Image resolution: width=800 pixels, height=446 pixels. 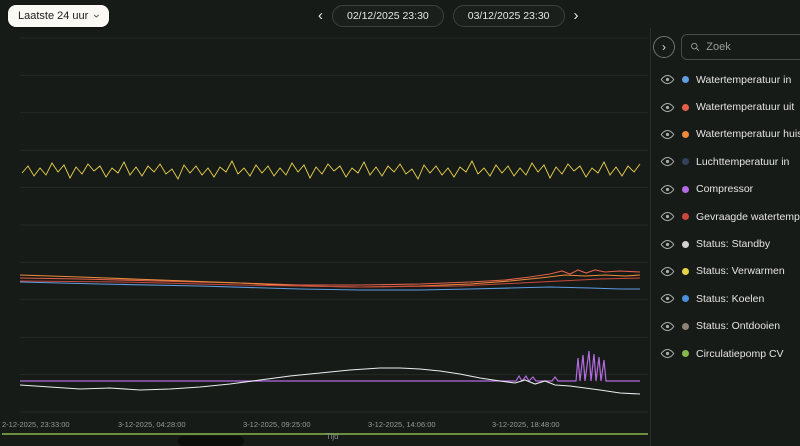 What do you see at coordinates (448, 16) in the screenshot?
I see `date-navigation: ‹ 02/12/2025 23:30 03/12/2025 23:30 ›` at bounding box center [448, 16].